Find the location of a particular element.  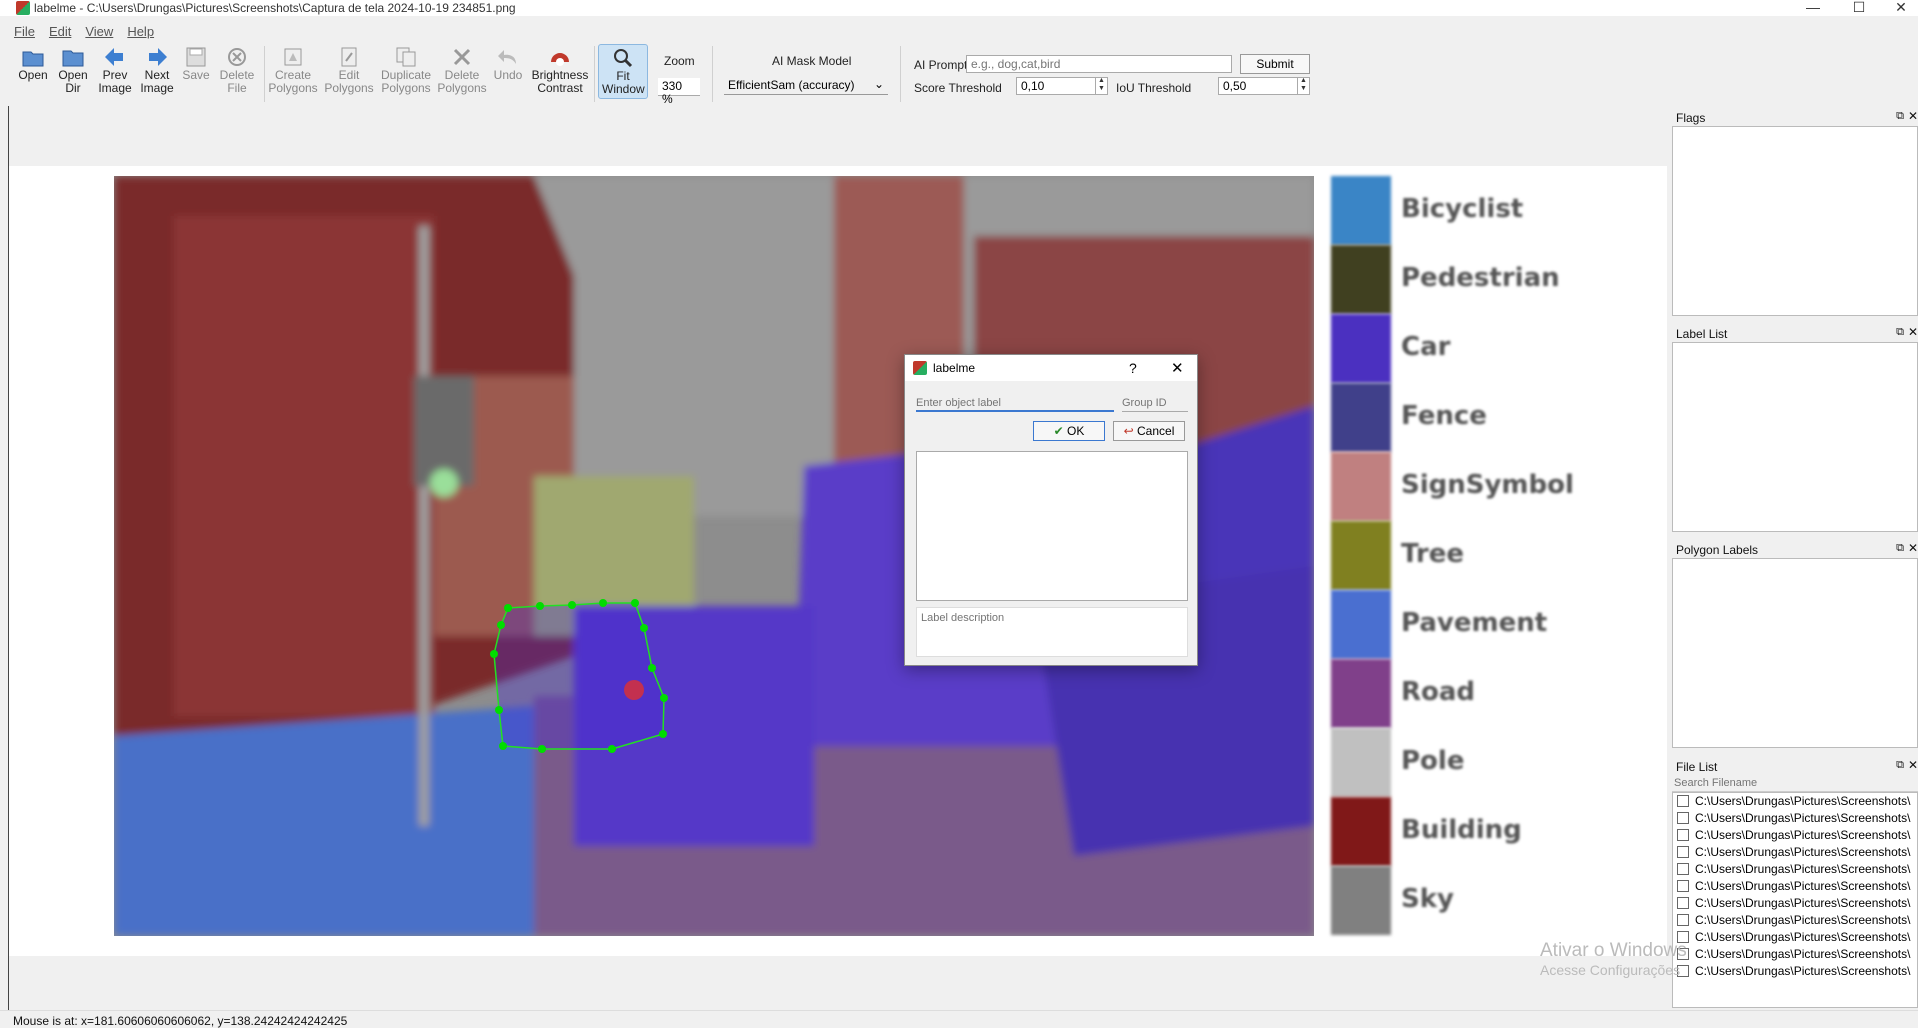

close-window-button: ✕ is located at coordinates (1898, 8).